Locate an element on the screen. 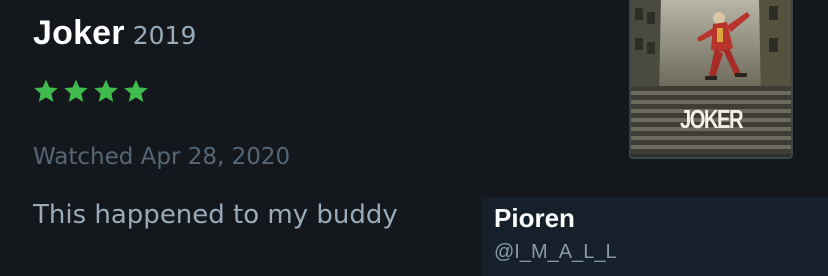 Image resolution: width=828 pixels, height=276 pixels. film-title-link: Joker is located at coordinates (79, 33).